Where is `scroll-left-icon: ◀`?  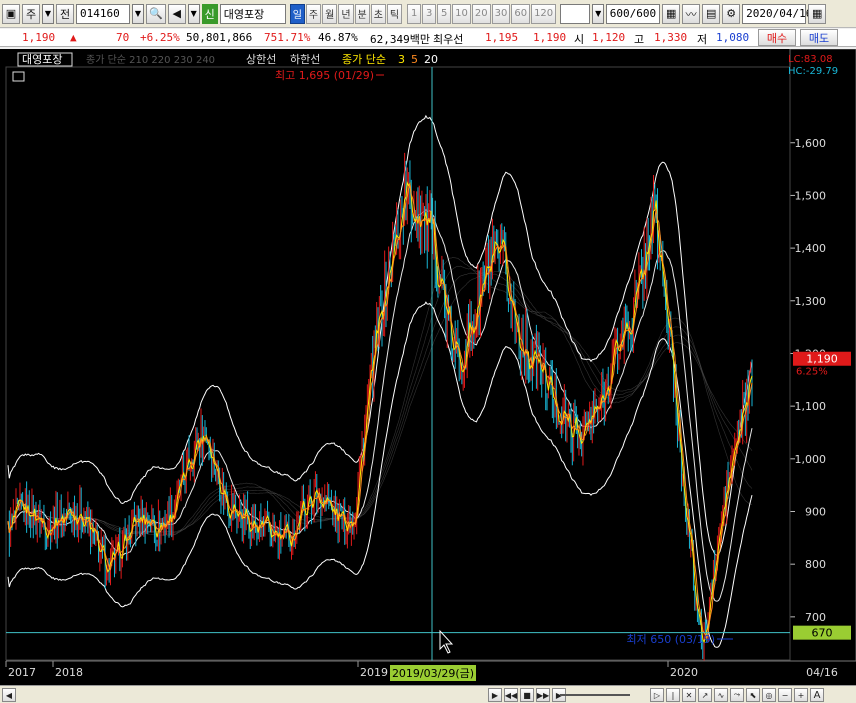
scroll-left-icon: ◀ is located at coordinates (9, 695).